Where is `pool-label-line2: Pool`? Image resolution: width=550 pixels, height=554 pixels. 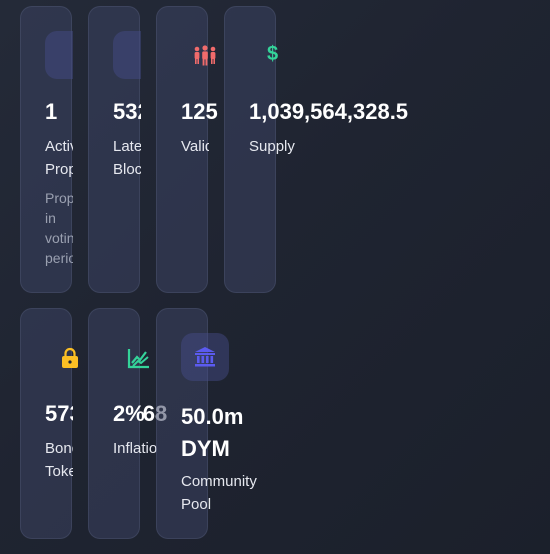 pool-label-line2: Pool is located at coordinates (196, 504).